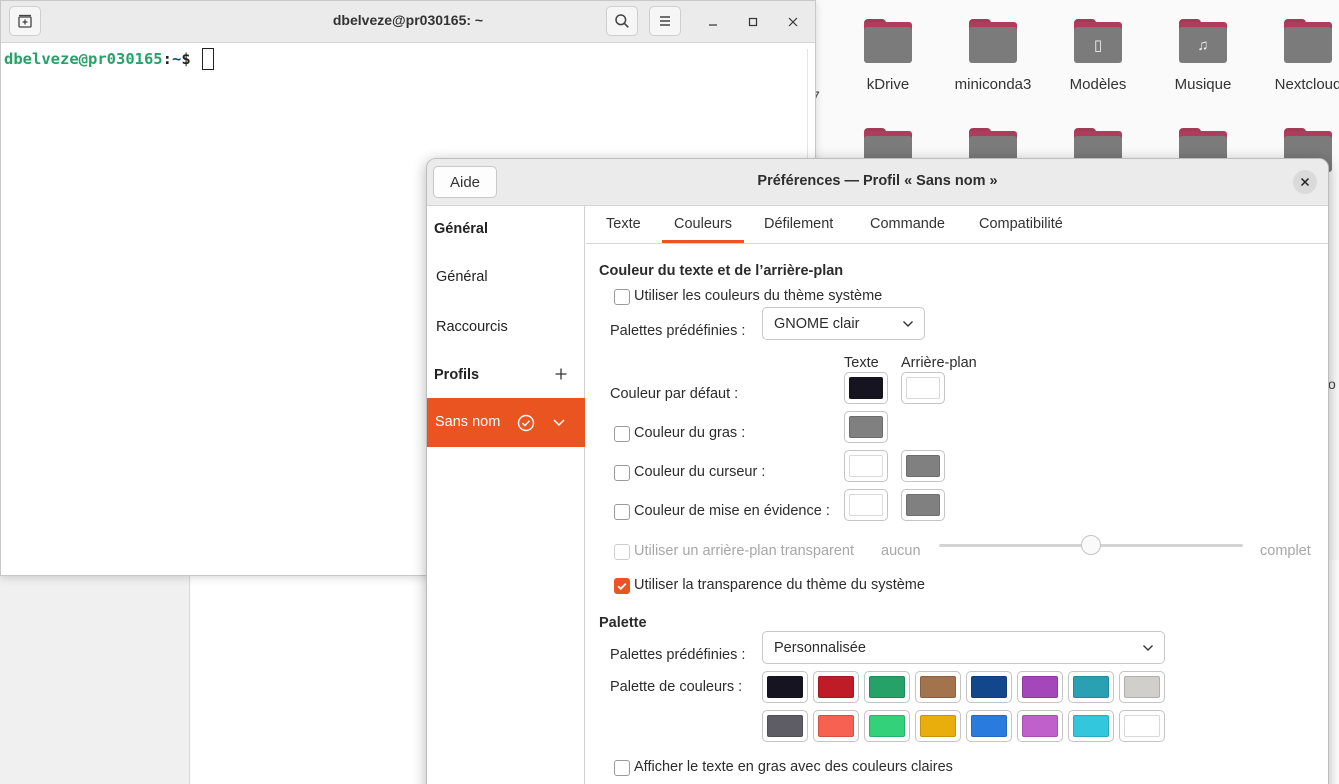  I want to click on default-profile-check-icon, so click(526, 423).